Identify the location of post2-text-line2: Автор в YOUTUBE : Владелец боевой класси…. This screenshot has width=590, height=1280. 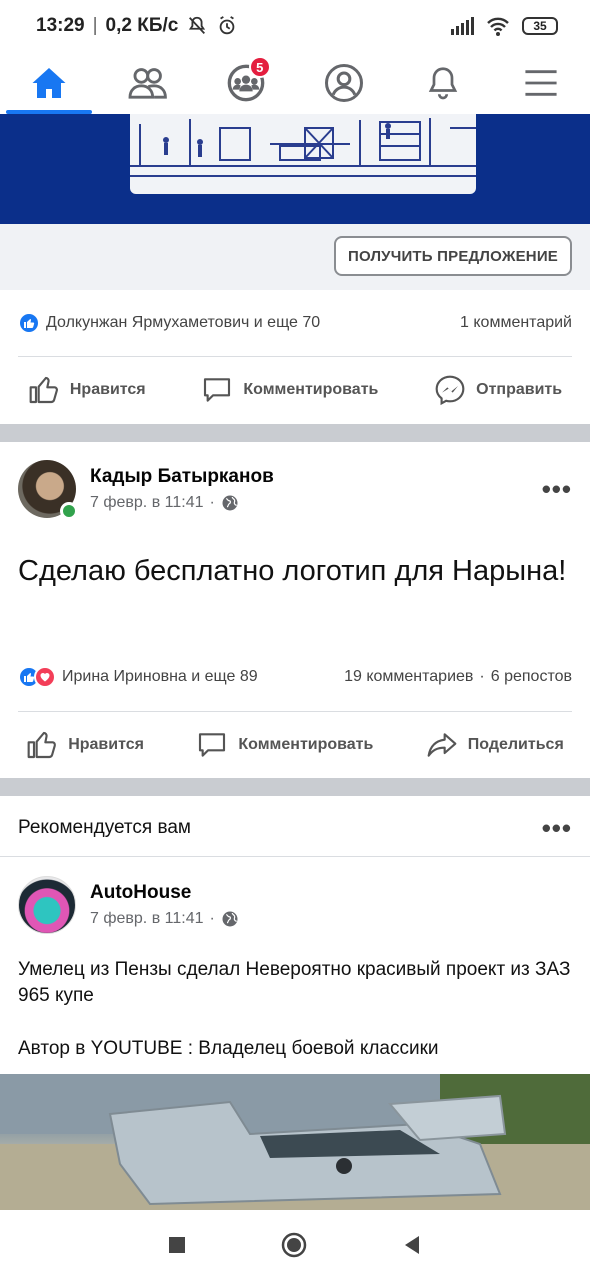
(228, 1048).